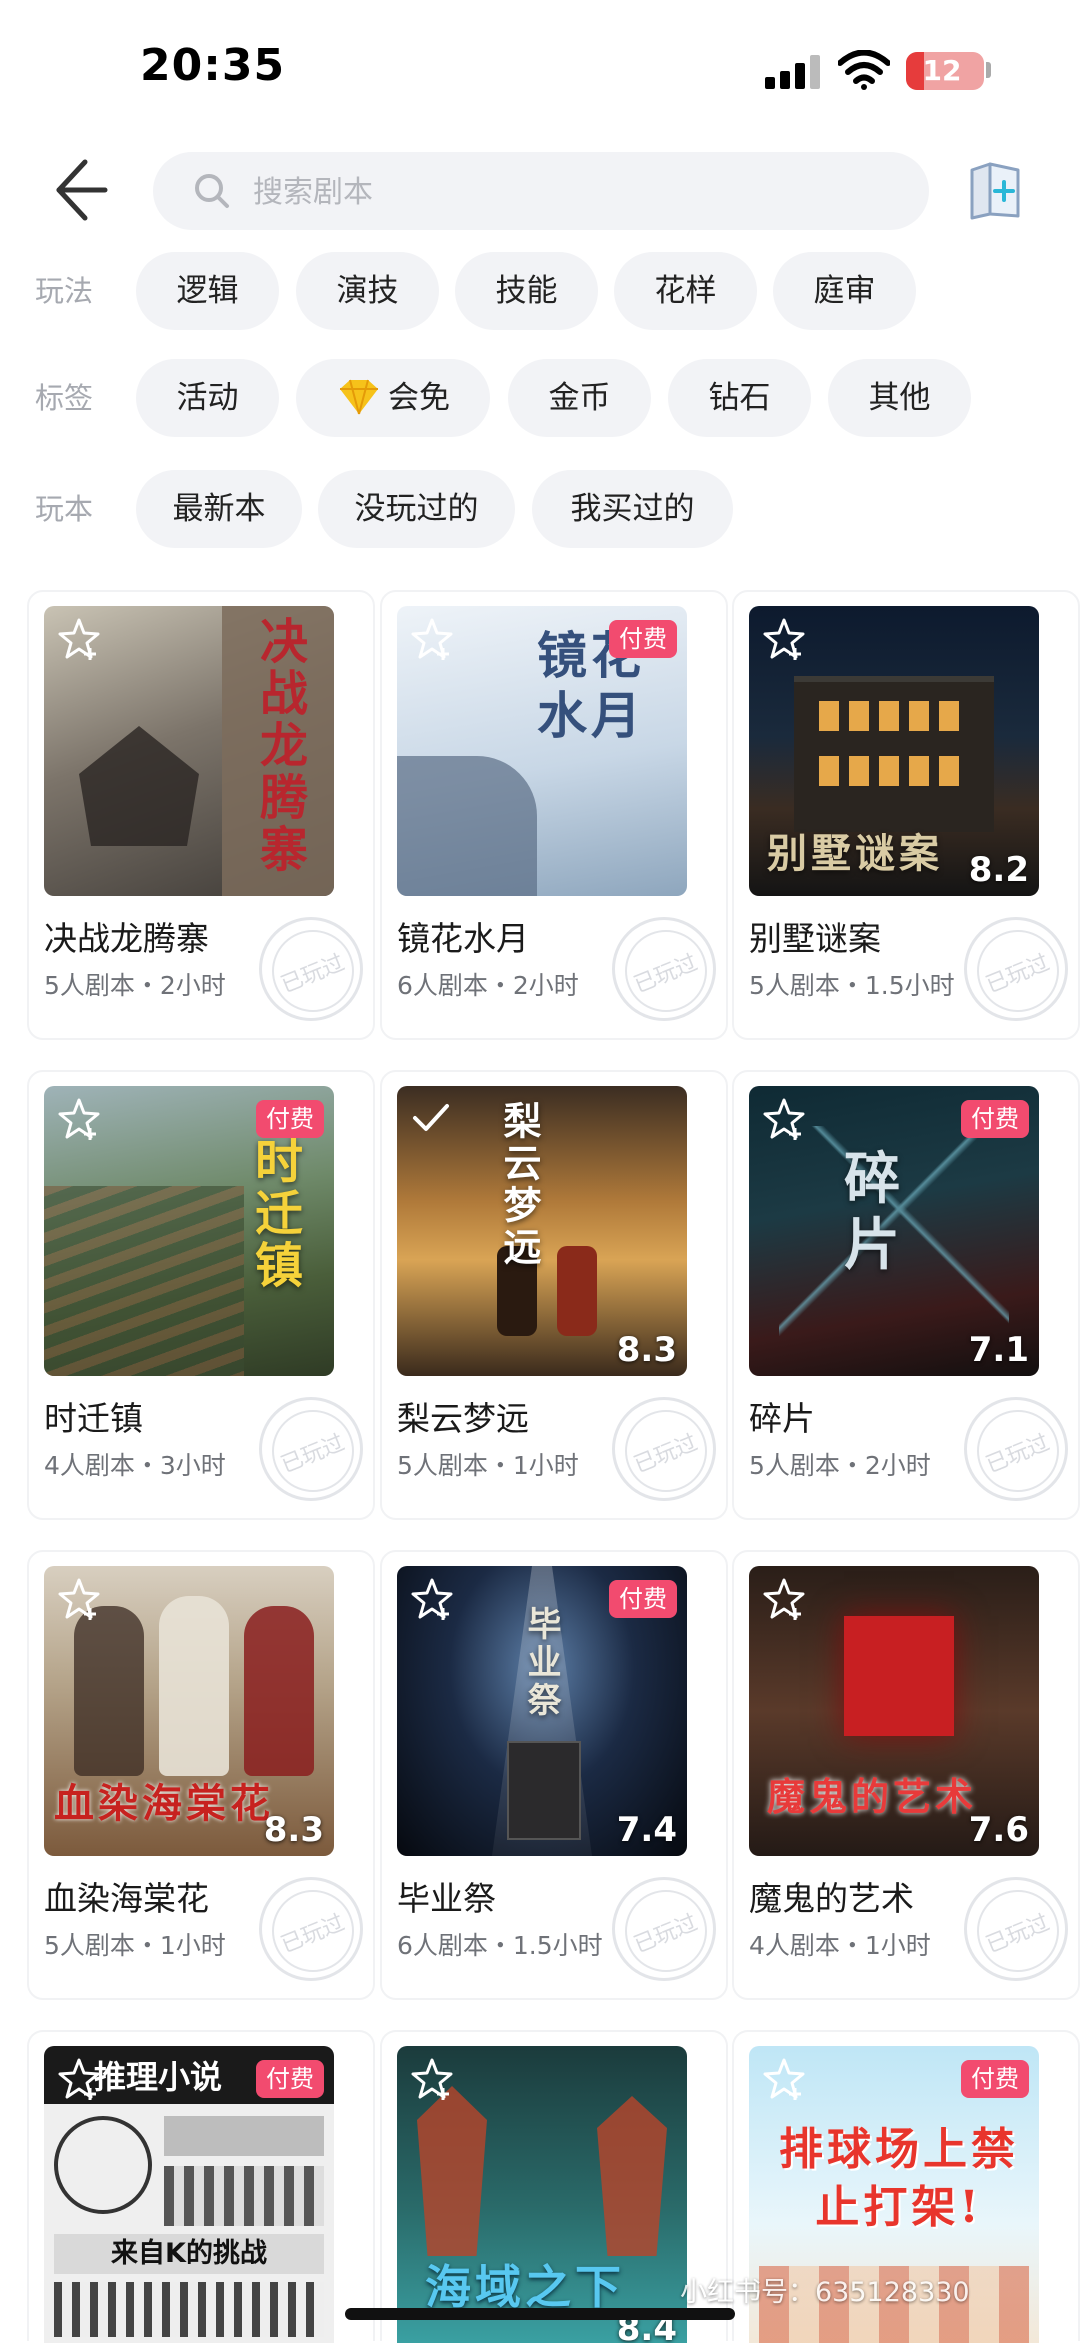 This screenshot has width=1080, height=2343. I want to click on script-card: 镜花水月 付费 镜花水月 6人剧本・2小时 已玩过, so click(554, 815).